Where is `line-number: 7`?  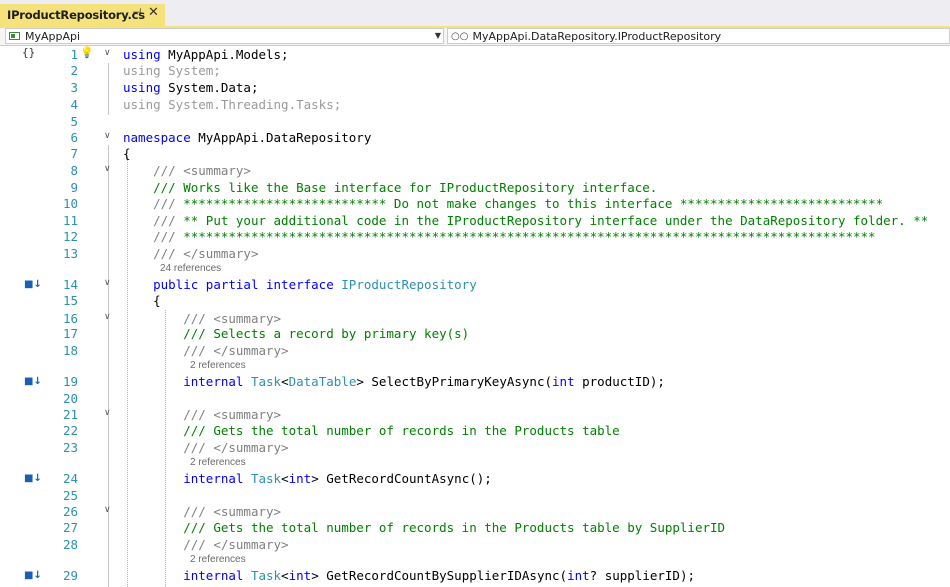 line-number: 7 is located at coordinates (74, 153).